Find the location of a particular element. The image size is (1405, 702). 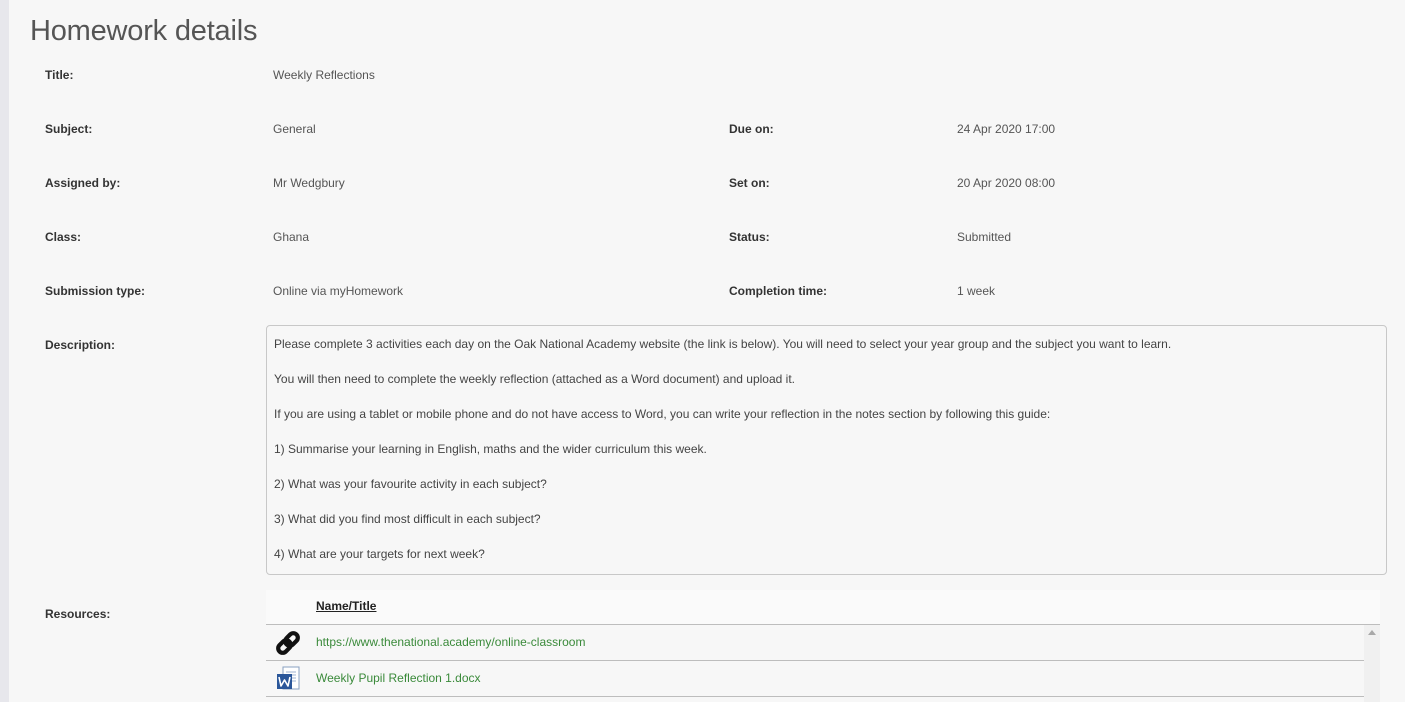

set-on-label: Set on: is located at coordinates (749, 183).